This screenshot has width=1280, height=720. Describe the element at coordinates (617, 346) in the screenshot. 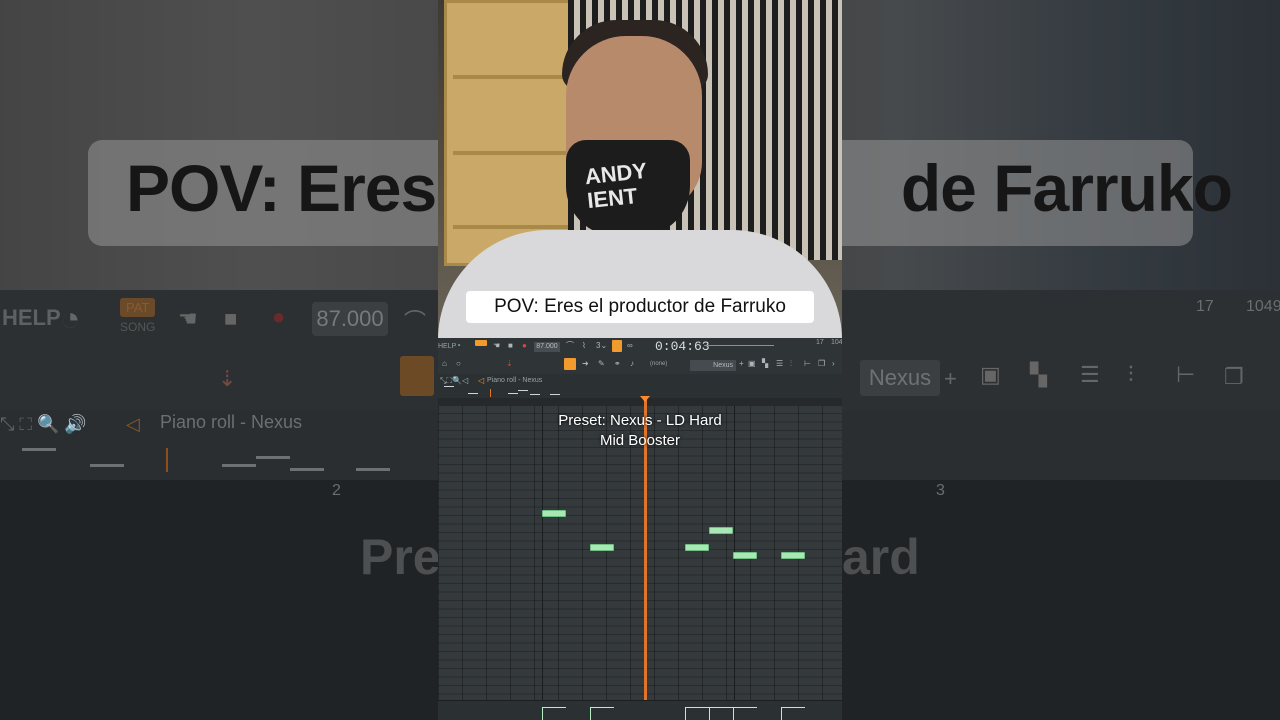

I see `blend-notes-button` at that location.